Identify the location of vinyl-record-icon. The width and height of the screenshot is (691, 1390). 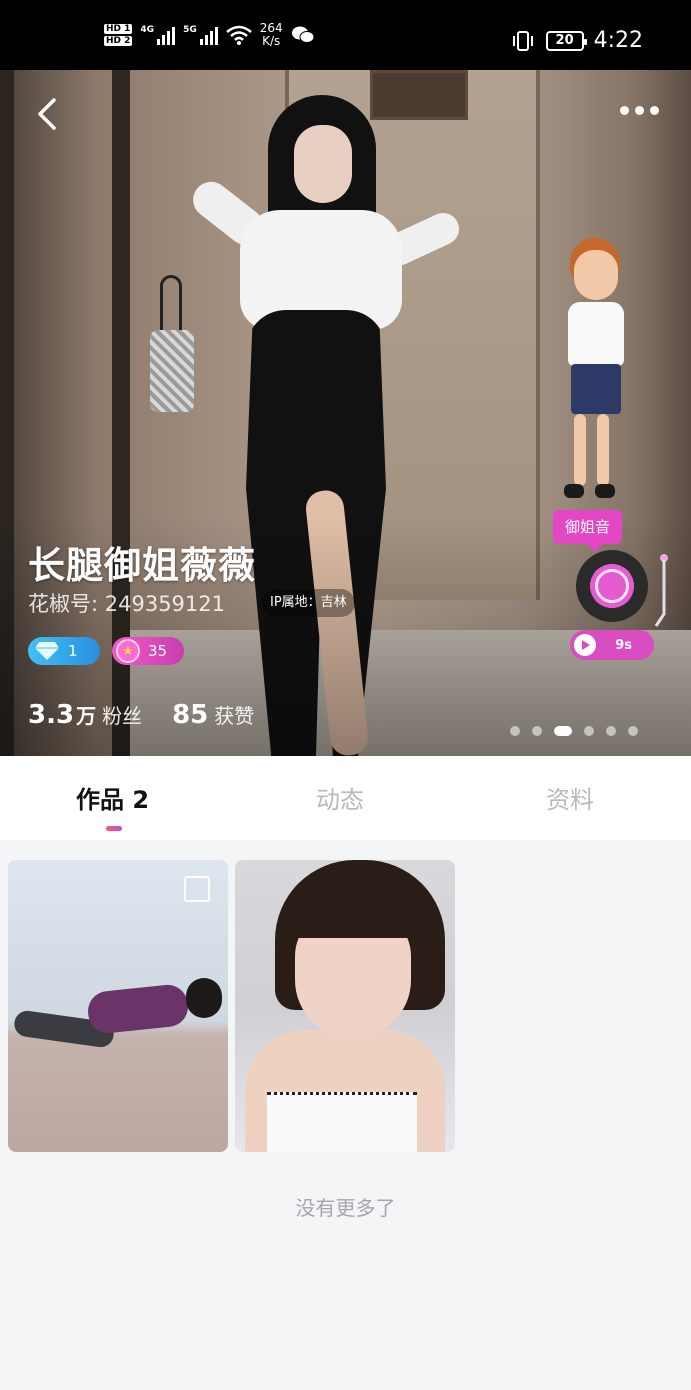
(612, 586).